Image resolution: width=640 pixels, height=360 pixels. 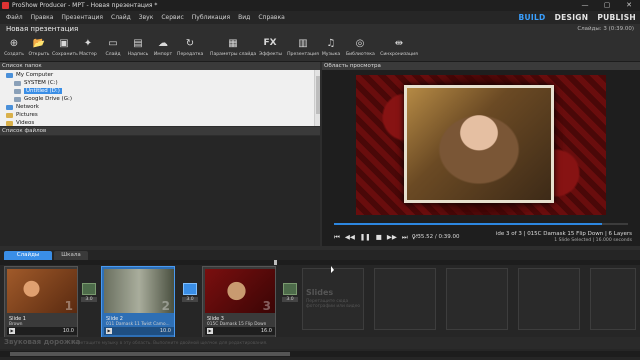 What do you see at coordinates (48, 99) in the screenshot?
I see `tree-item-label: Google Drive (G:)` at bounding box center [48, 99].